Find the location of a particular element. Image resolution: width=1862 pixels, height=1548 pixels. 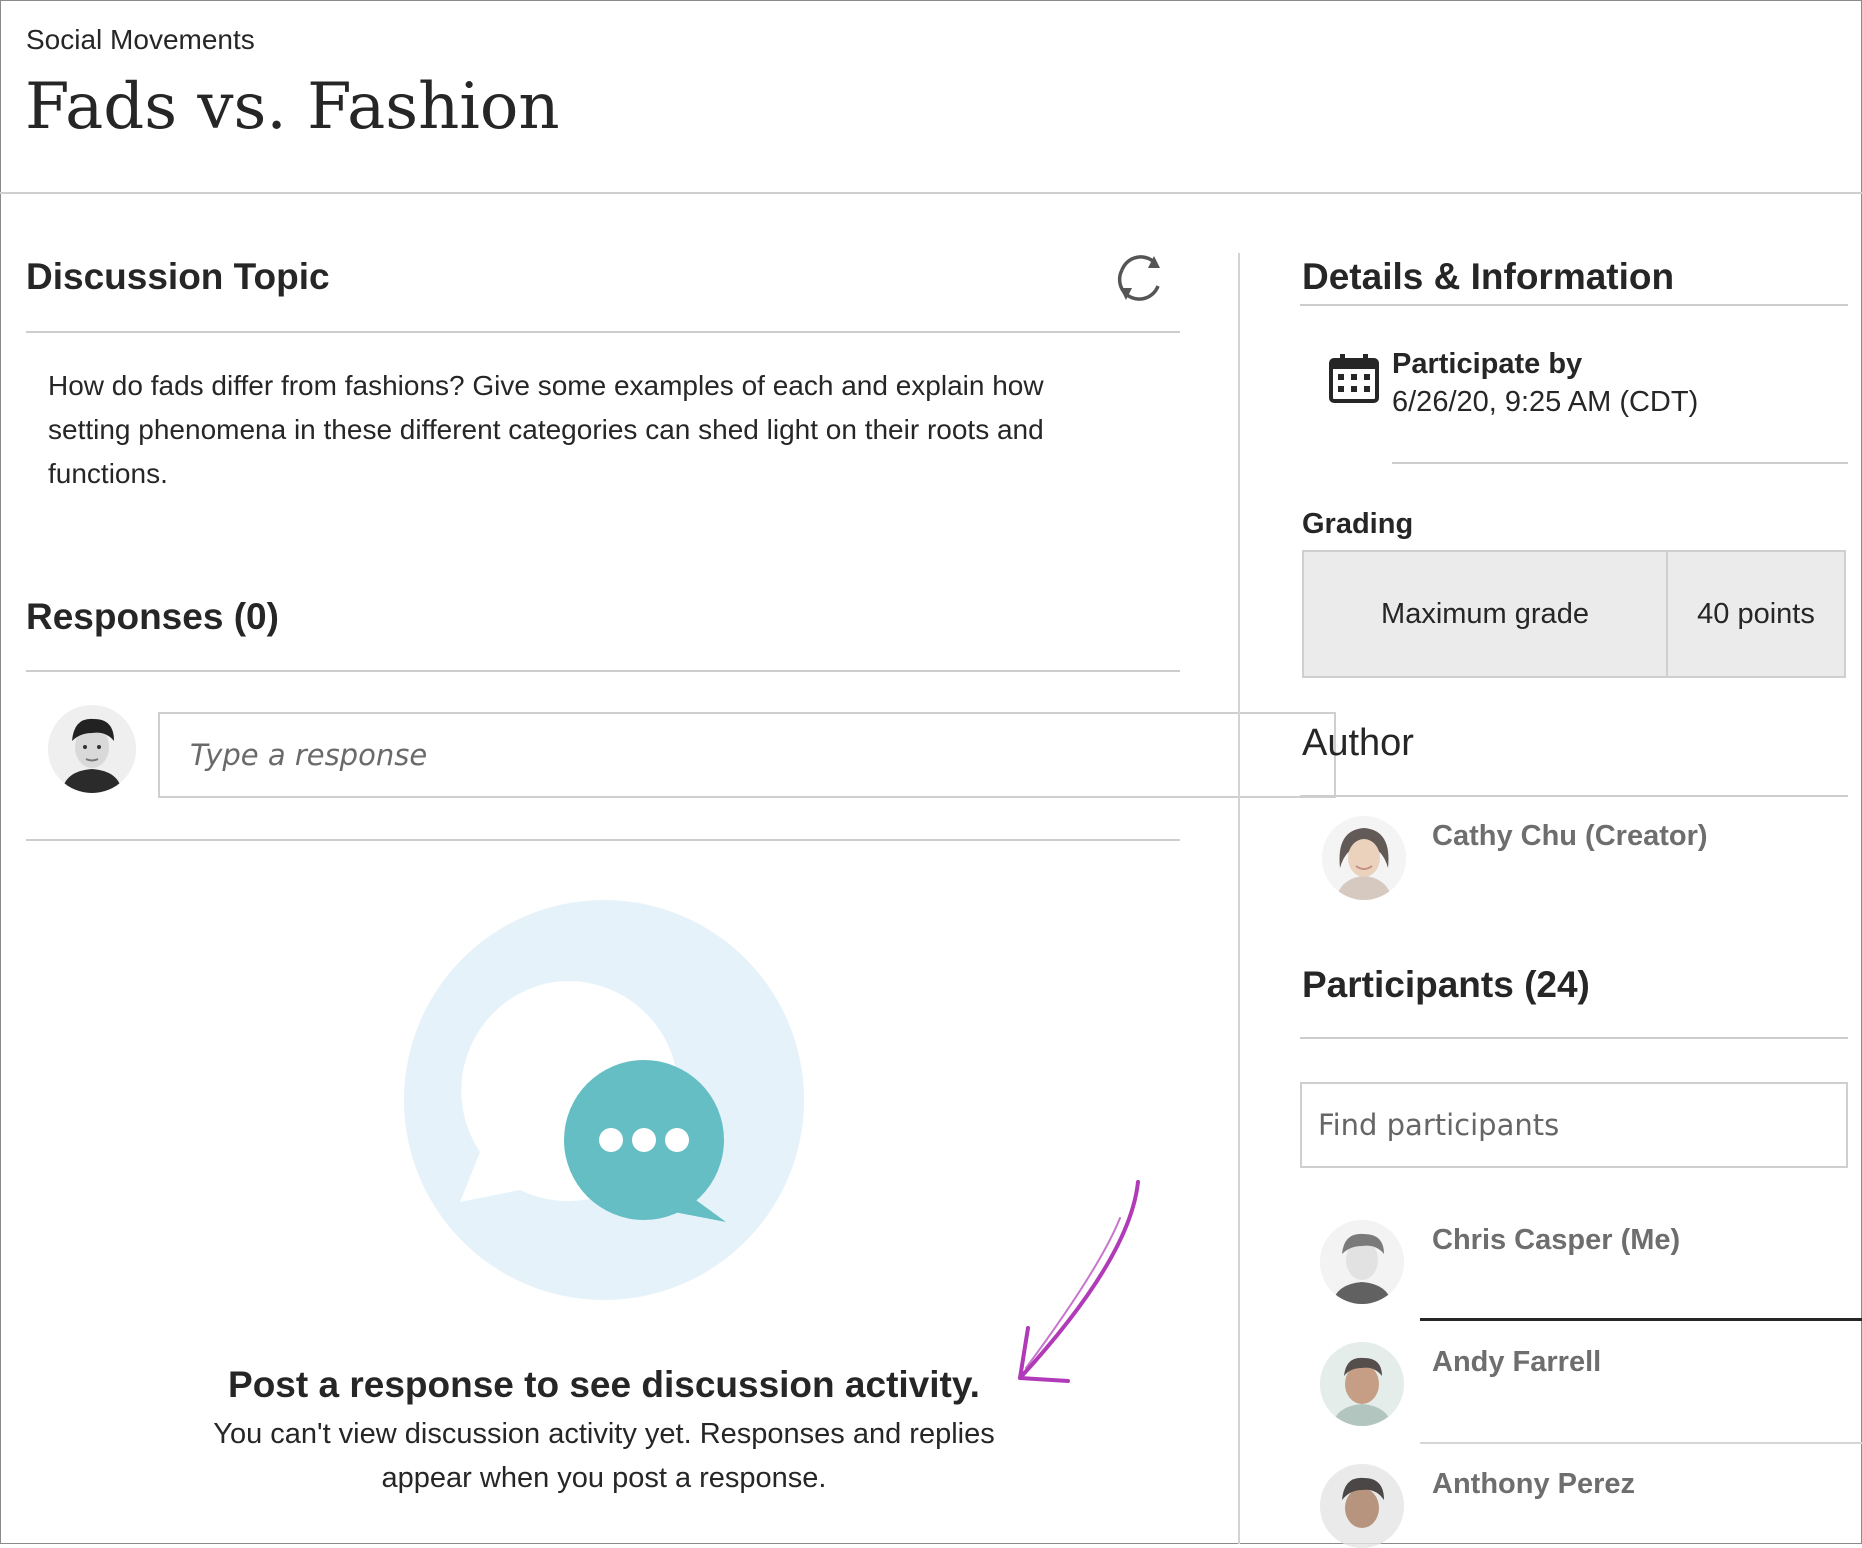

column-divider is located at coordinates (1239, 898).